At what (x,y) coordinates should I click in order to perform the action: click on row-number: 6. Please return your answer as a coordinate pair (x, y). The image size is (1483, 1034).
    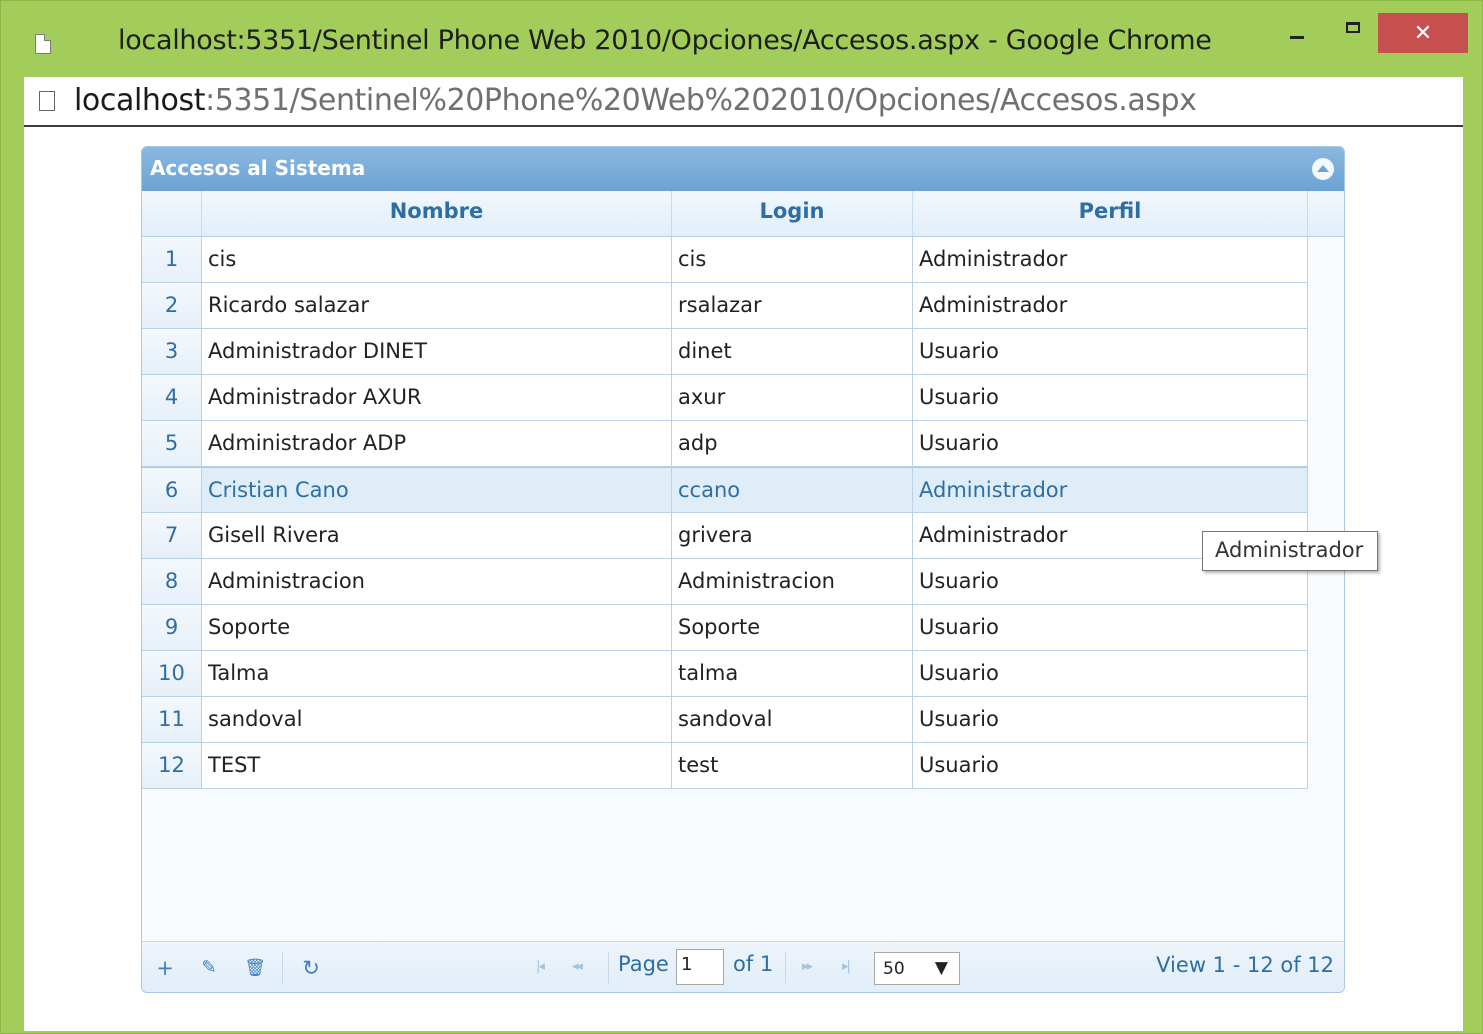
    Looking at the image, I should click on (172, 490).